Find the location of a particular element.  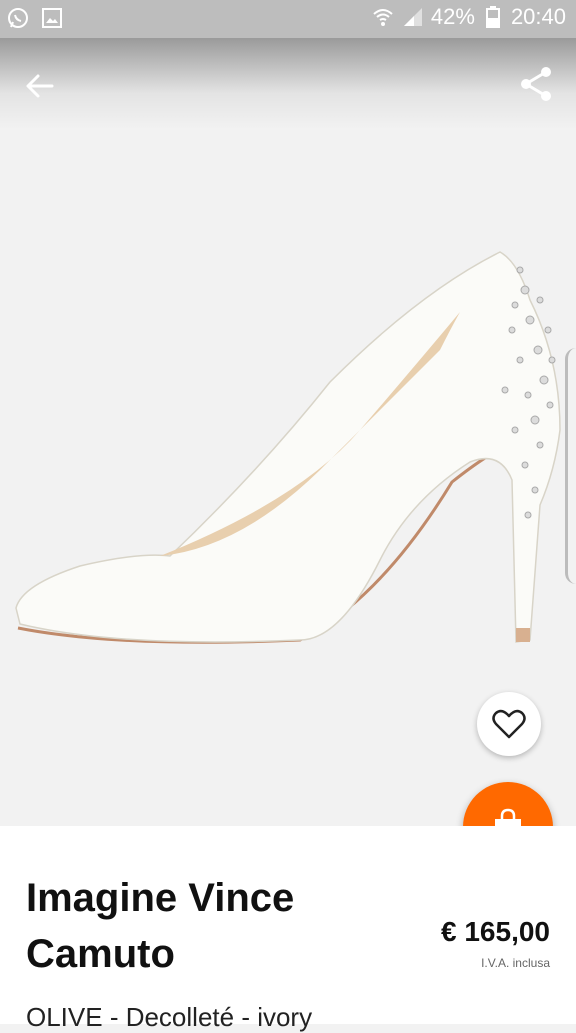

vat-note: I.V.A. inclusa is located at coordinates (515, 963).